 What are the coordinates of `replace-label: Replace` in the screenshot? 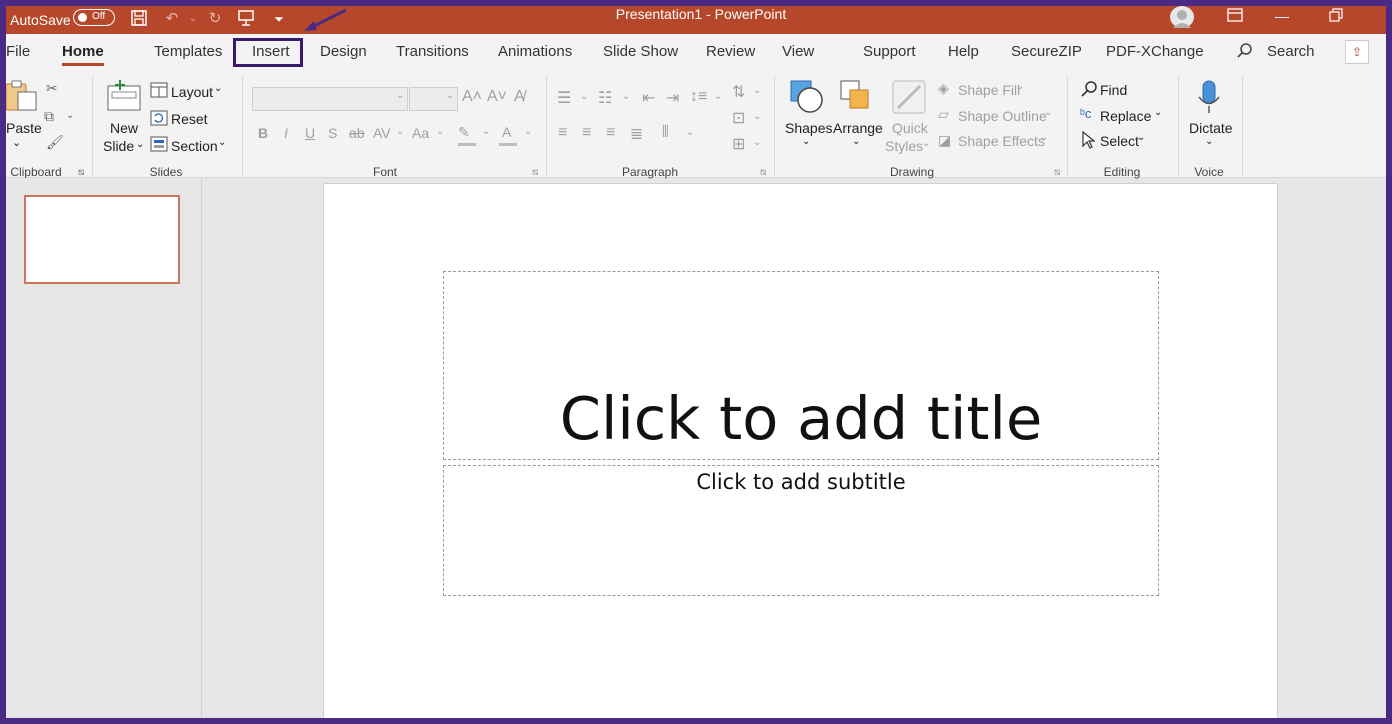 It's located at (1125, 116).